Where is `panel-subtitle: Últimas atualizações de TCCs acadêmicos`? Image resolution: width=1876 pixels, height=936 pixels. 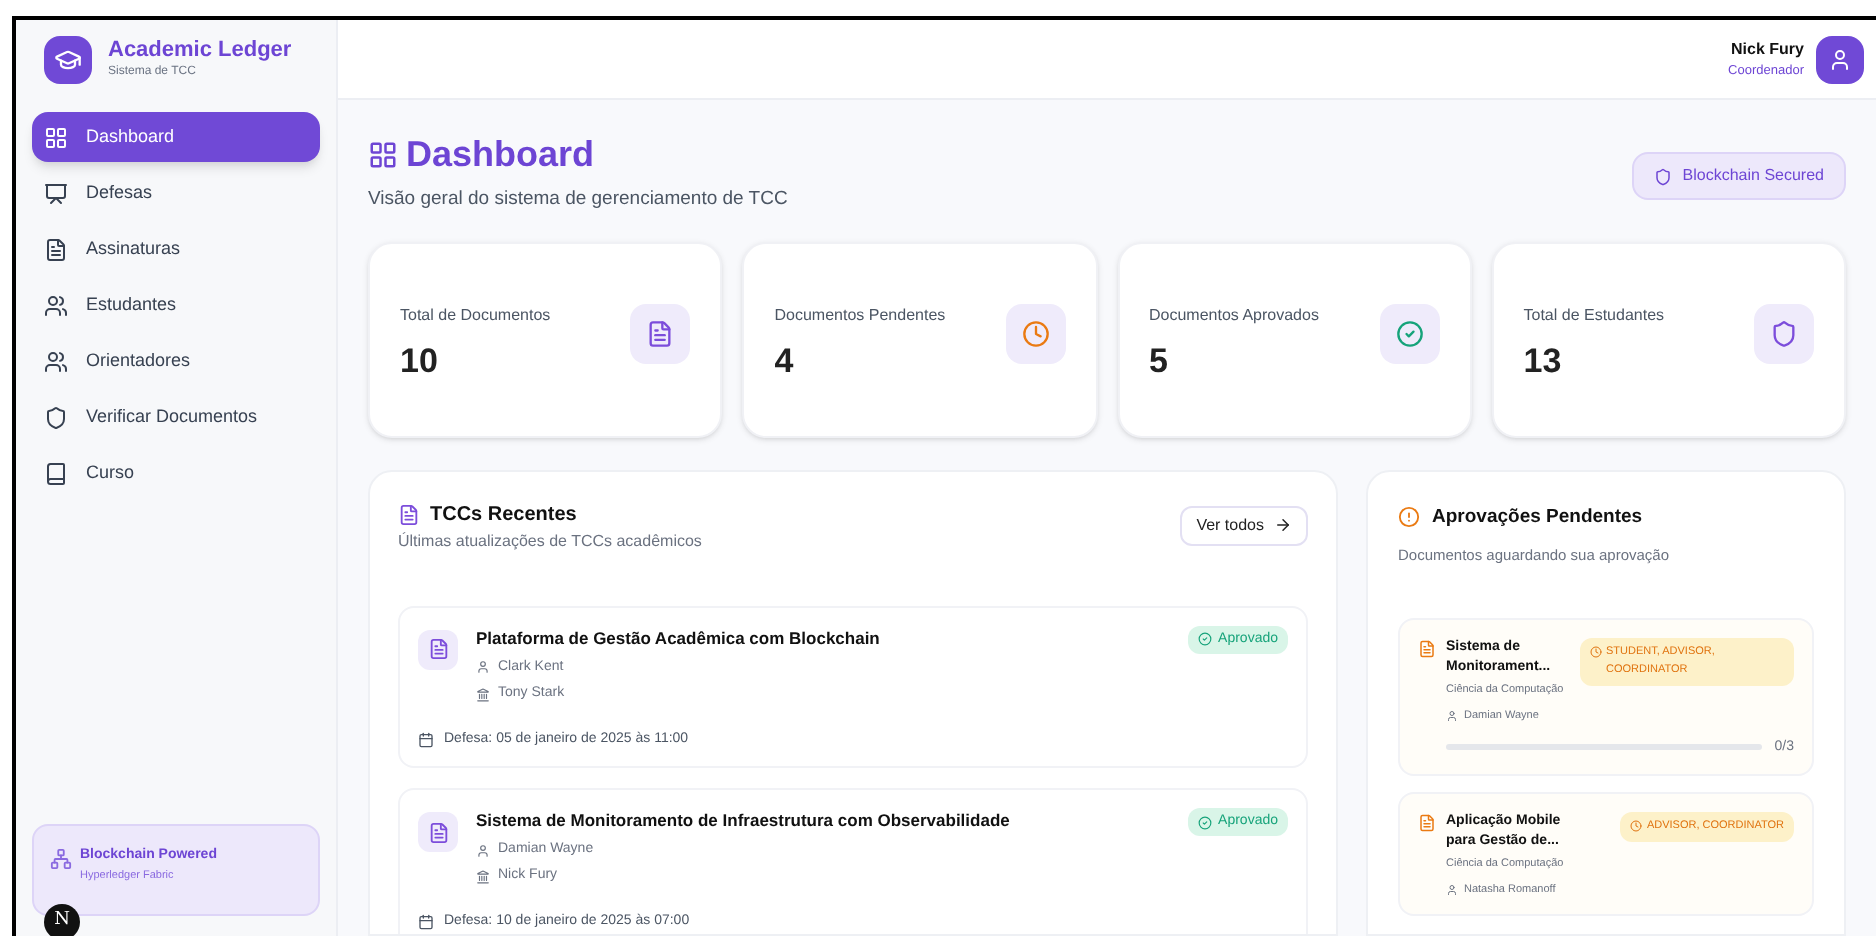
panel-subtitle: Últimas atualizações de TCCs acadêmicos is located at coordinates (550, 541).